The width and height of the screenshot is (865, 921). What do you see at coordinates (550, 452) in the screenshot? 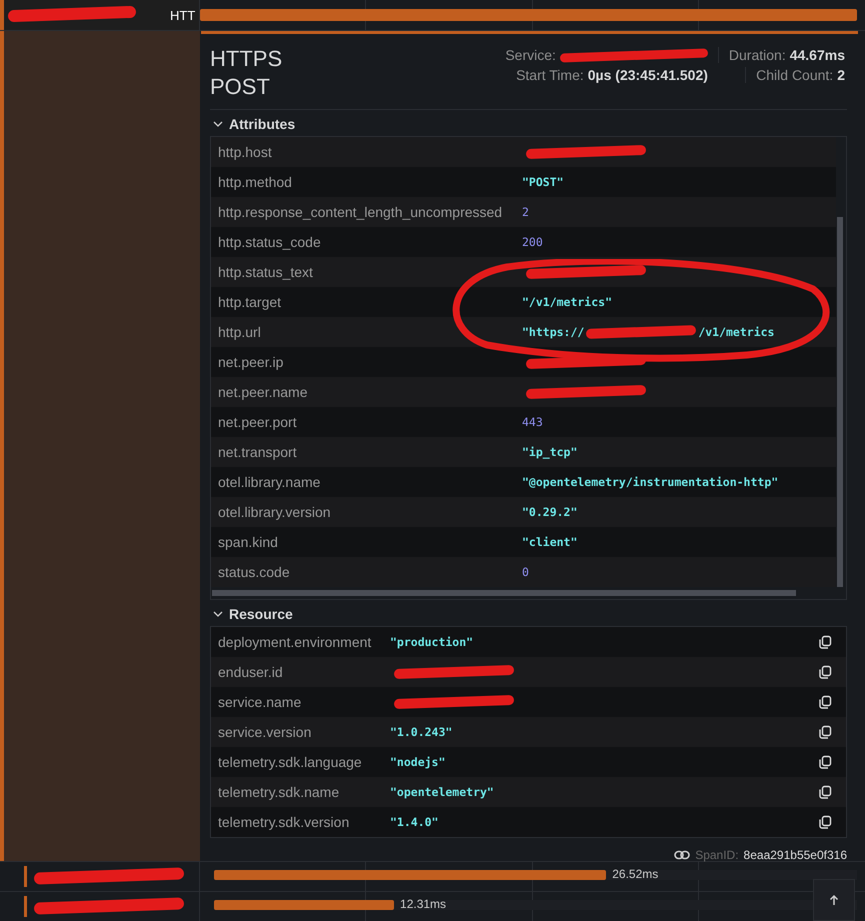
I see `attribute-value: "ip_tcp"` at bounding box center [550, 452].